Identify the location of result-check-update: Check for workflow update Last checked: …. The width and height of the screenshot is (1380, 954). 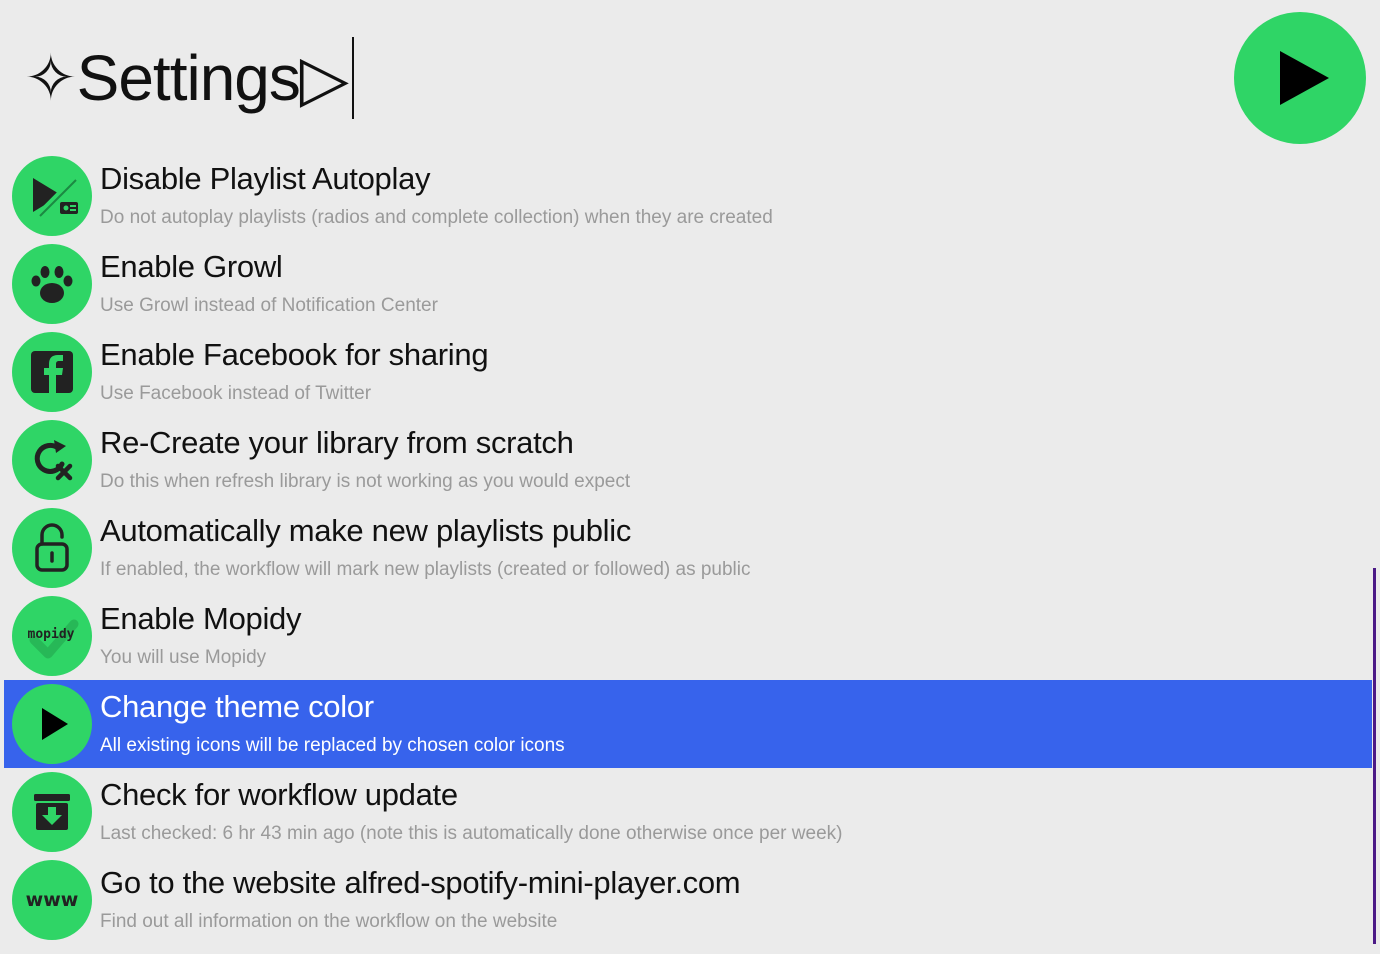
(688, 812).